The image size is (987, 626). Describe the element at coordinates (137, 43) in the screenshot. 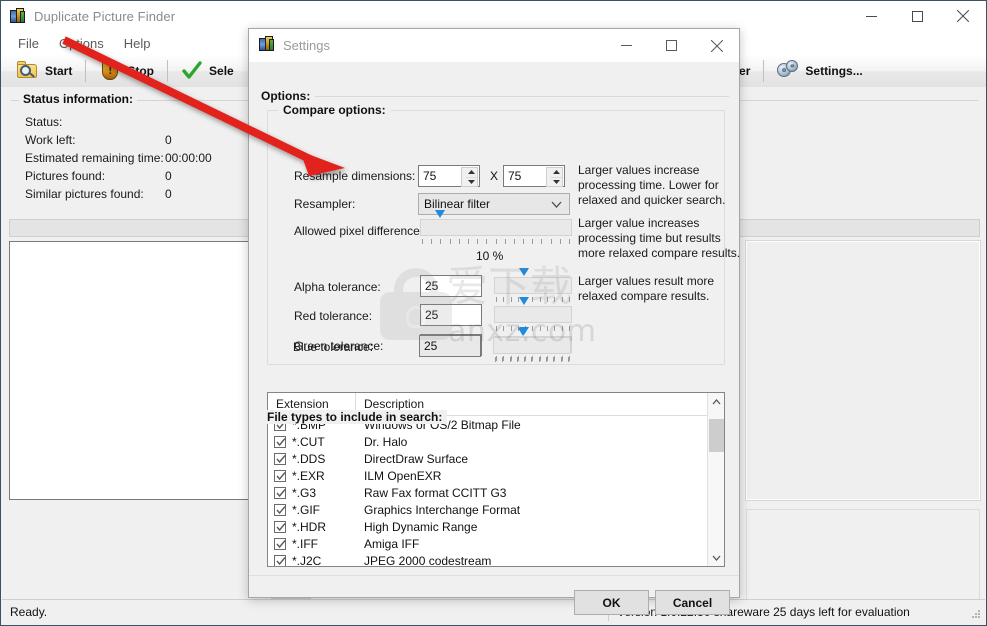

I see `menu-help: Help` at that location.